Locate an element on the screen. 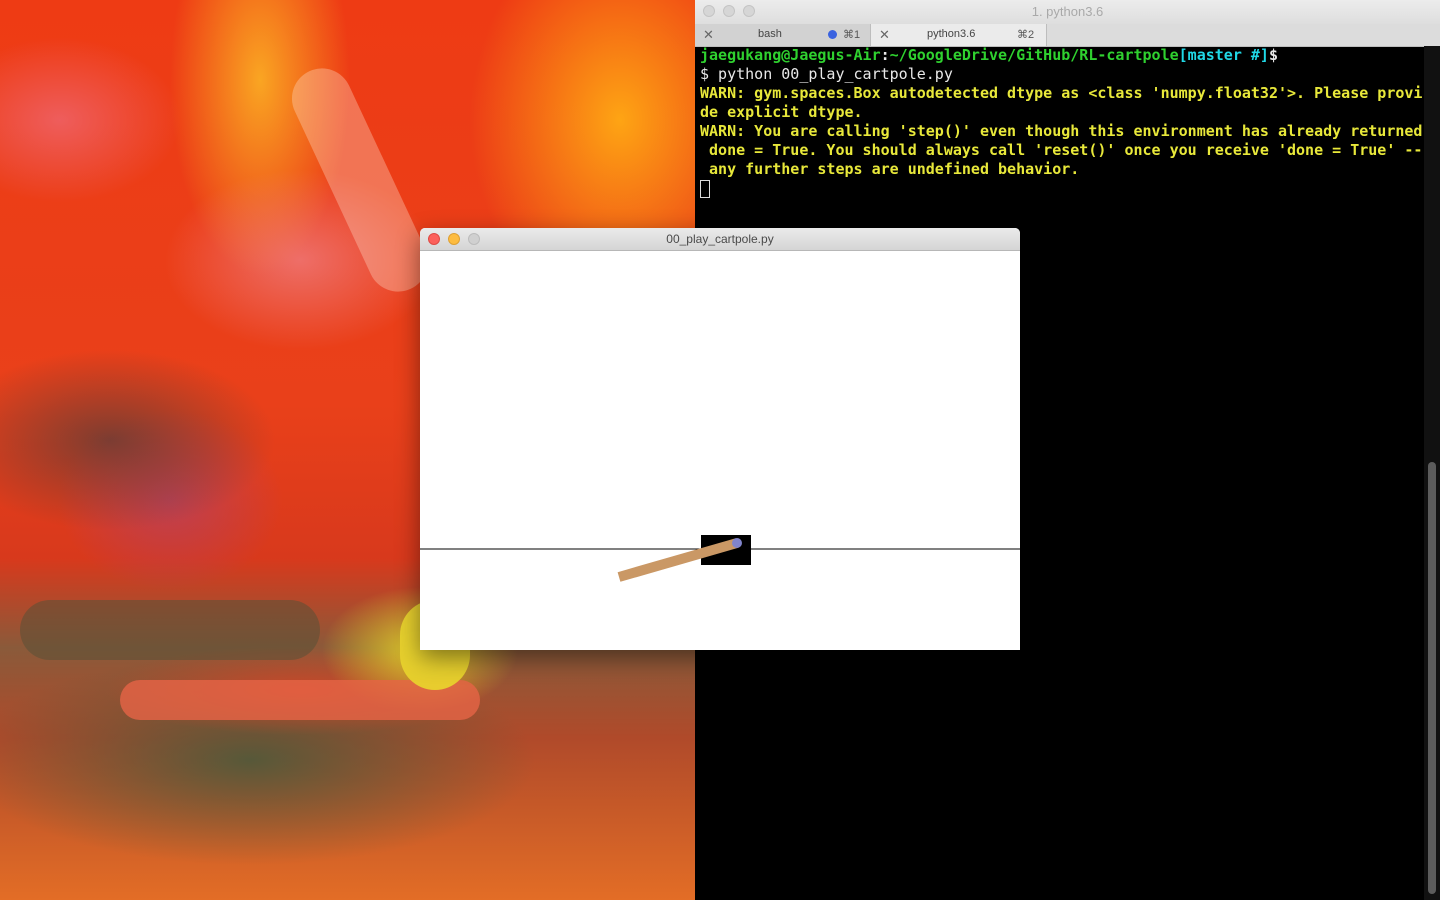 The height and width of the screenshot is (900, 1440). terminal-title: 1. python3.6 is located at coordinates (1067, 11).